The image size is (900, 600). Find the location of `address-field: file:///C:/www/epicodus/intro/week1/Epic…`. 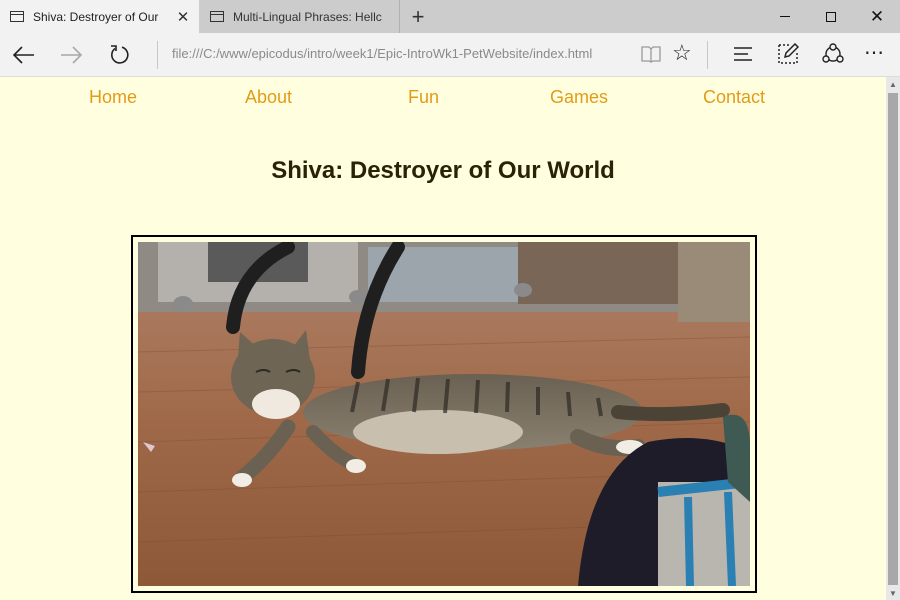

address-field: file:///C:/www/epicodus/intro/week1/Epic… is located at coordinates (382, 53).